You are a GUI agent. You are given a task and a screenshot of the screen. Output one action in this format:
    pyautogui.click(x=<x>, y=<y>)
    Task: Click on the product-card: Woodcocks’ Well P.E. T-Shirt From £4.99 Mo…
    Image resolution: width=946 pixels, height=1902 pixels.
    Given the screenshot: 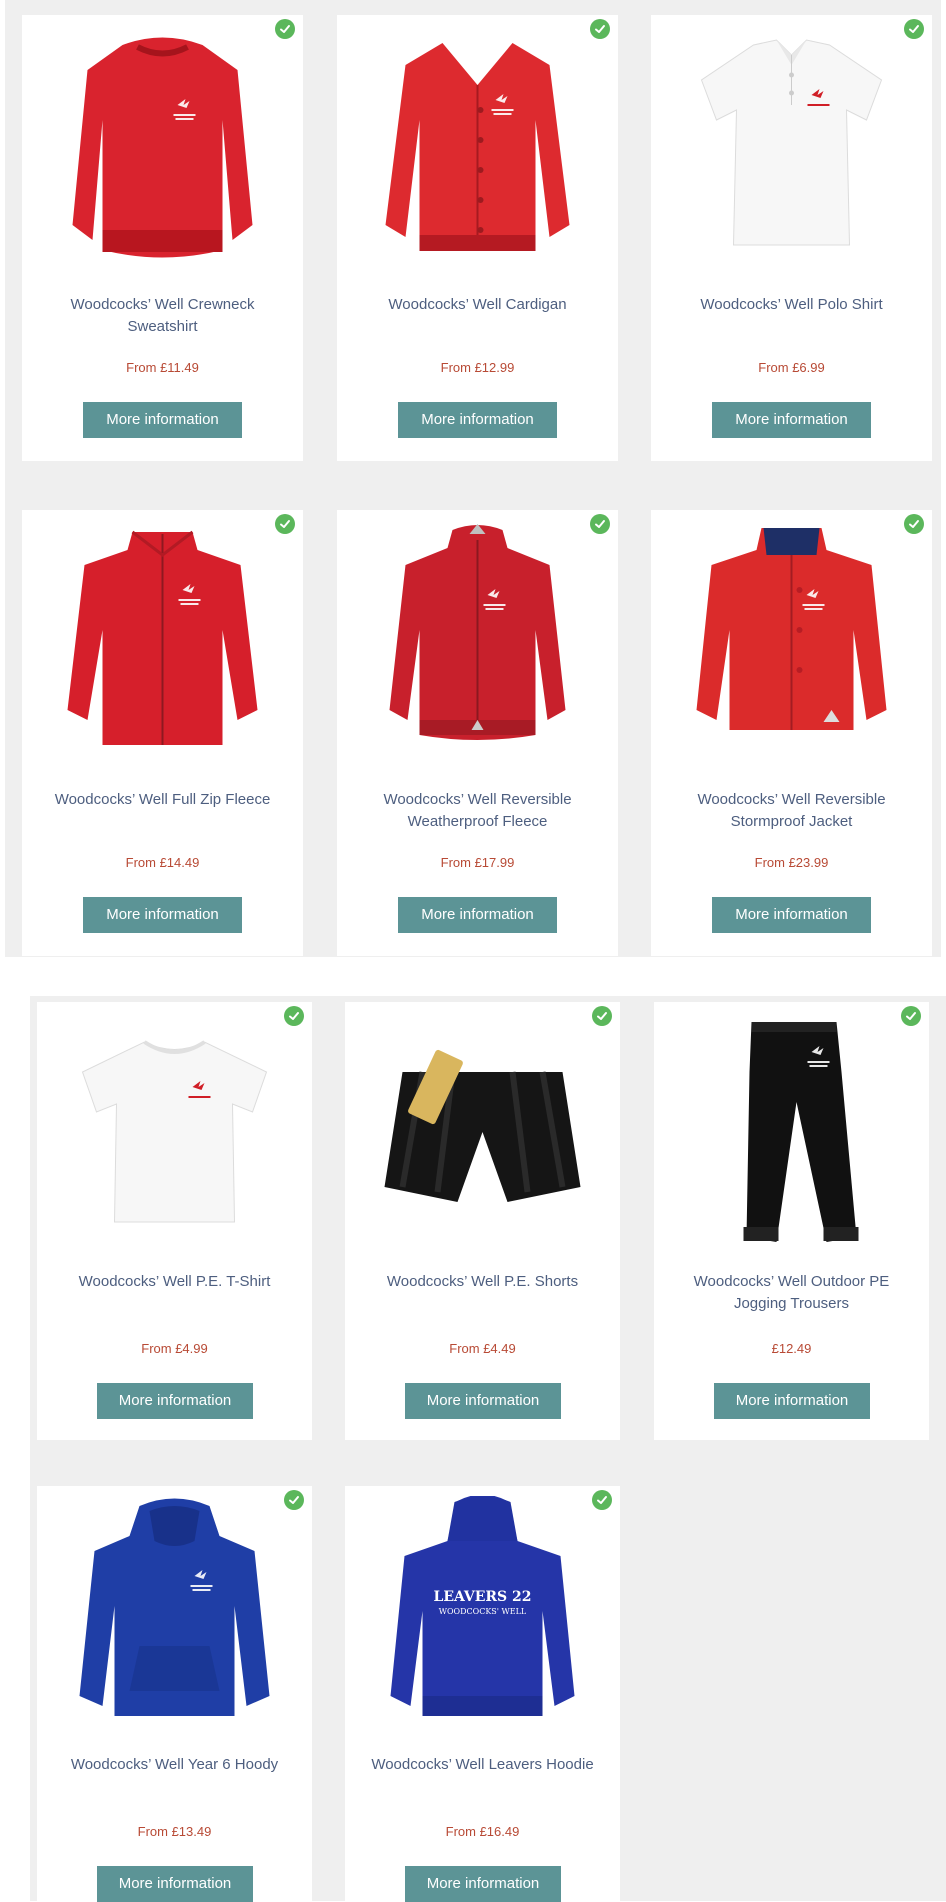 What is the action you would take?
    pyautogui.click(x=174, y=1221)
    